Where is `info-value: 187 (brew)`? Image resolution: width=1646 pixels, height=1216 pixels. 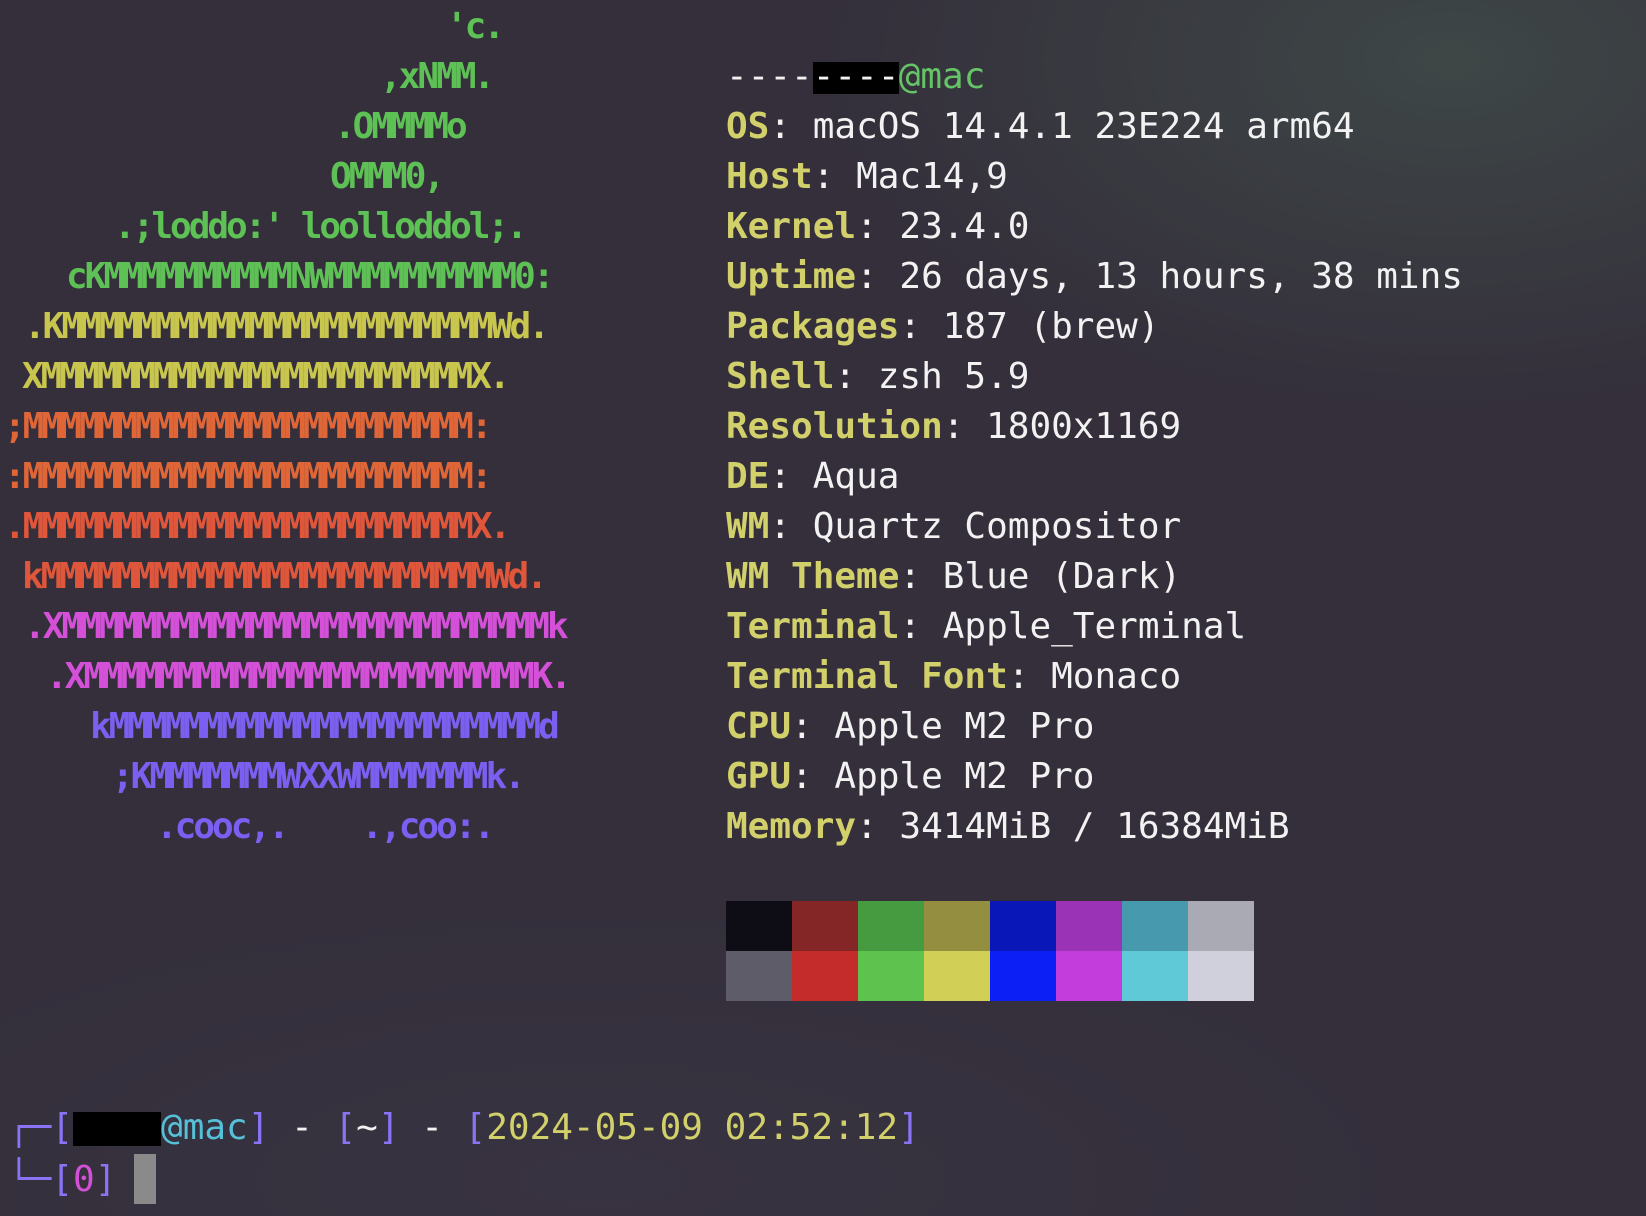 info-value: 187 (brew) is located at coordinates (1051, 326).